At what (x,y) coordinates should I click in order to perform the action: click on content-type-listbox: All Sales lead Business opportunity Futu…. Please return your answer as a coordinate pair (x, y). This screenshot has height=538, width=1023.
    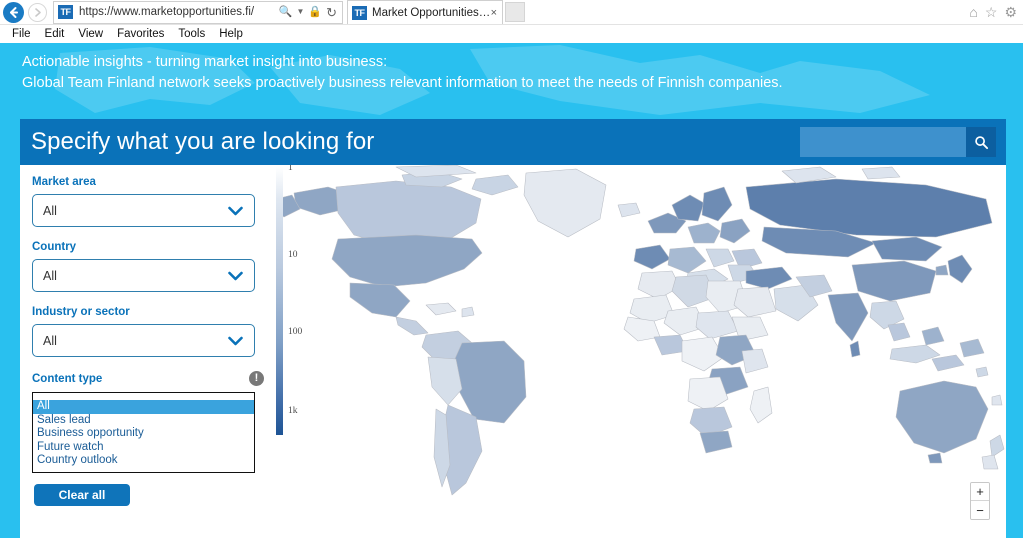
    Looking at the image, I should click on (143, 432).